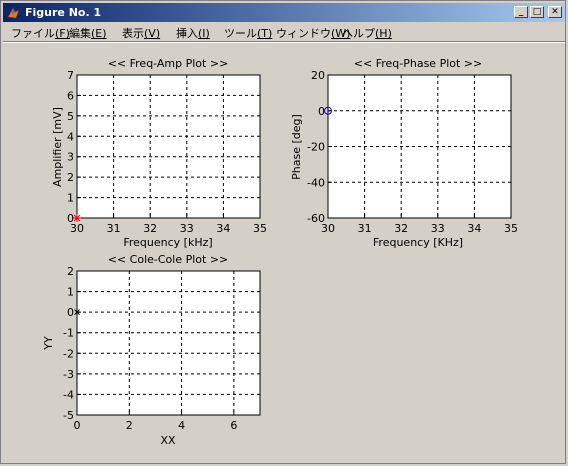 The image size is (568, 466). What do you see at coordinates (223, 228) in the screenshot?
I see `plot-freq-amp-xtick-label: 34` at bounding box center [223, 228].